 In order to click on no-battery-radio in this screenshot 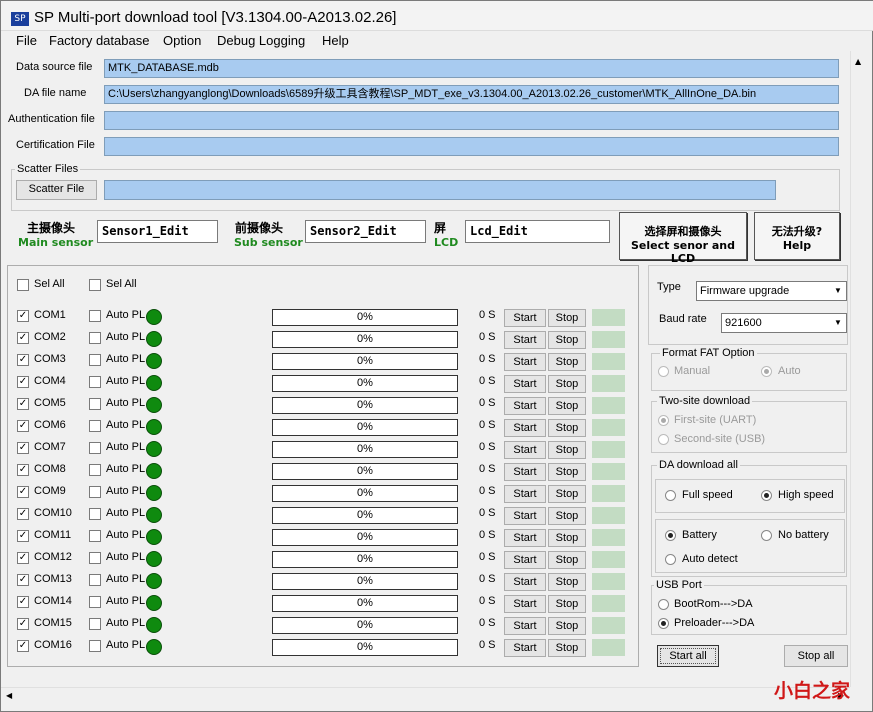, I will do `click(766, 535)`.